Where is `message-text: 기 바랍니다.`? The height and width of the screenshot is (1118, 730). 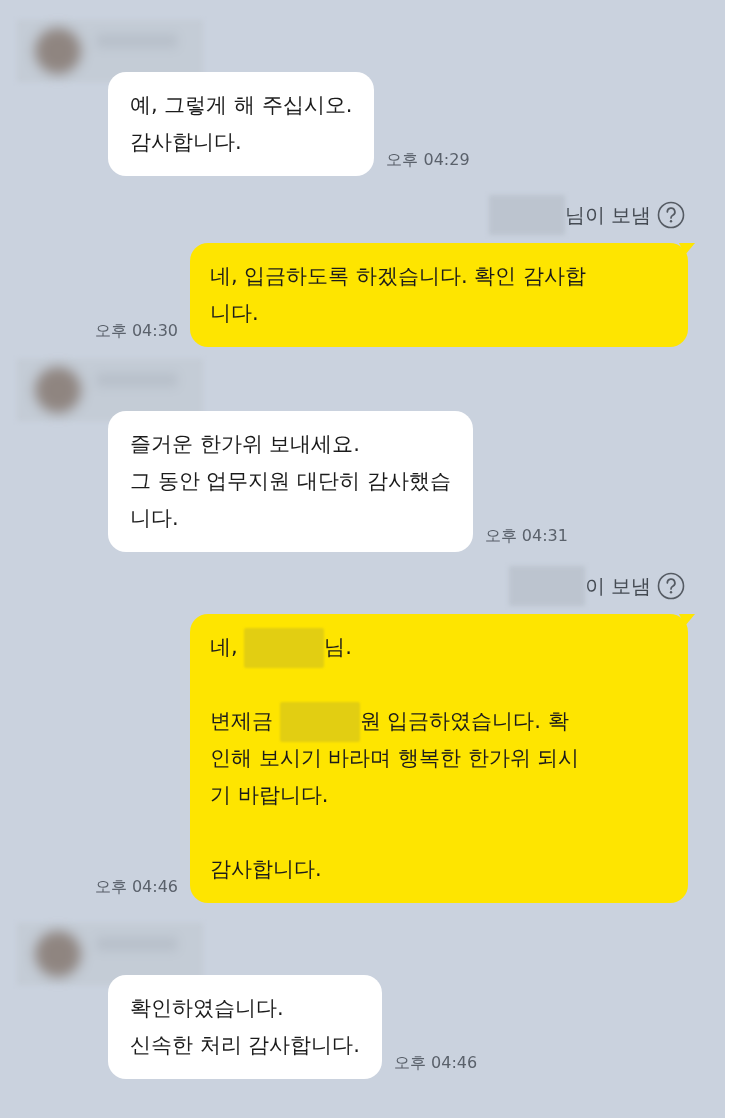
message-text: 기 바랍니다. is located at coordinates (269, 795).